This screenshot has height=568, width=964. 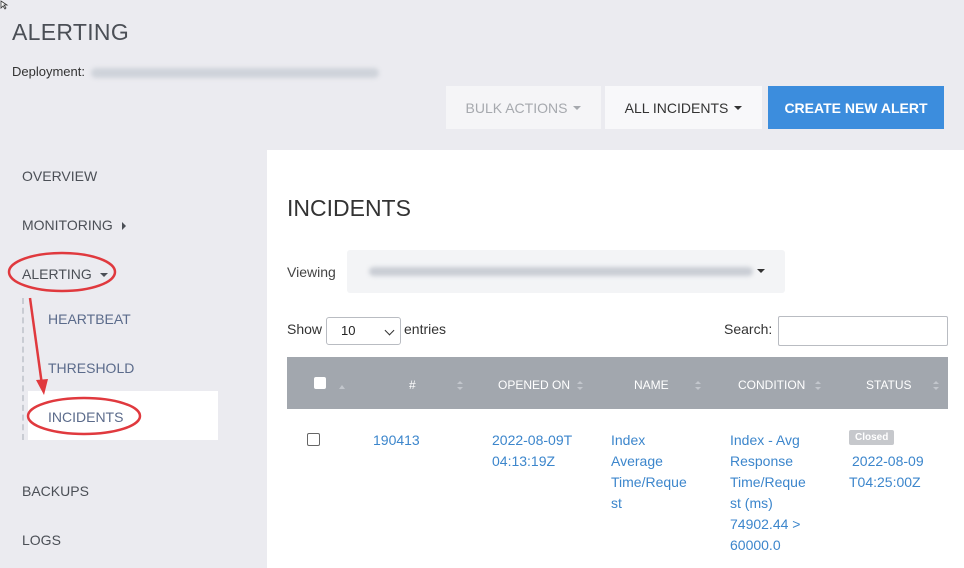 I want to click on opened-on-line: 04:13:19Z, so click(x=524, y=461).